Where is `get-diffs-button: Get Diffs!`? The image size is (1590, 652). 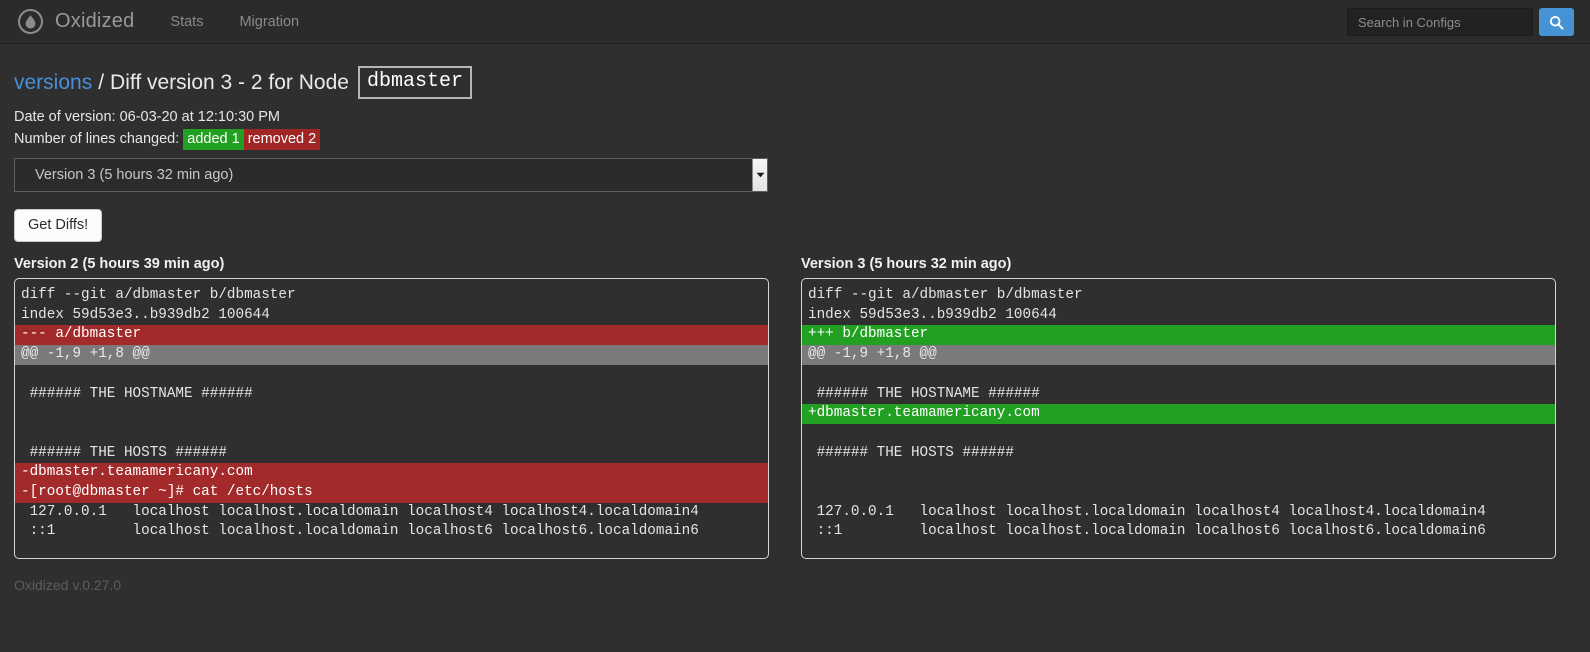
get-diffs-button: Get Diffs! is located at coordinates (58, 225).